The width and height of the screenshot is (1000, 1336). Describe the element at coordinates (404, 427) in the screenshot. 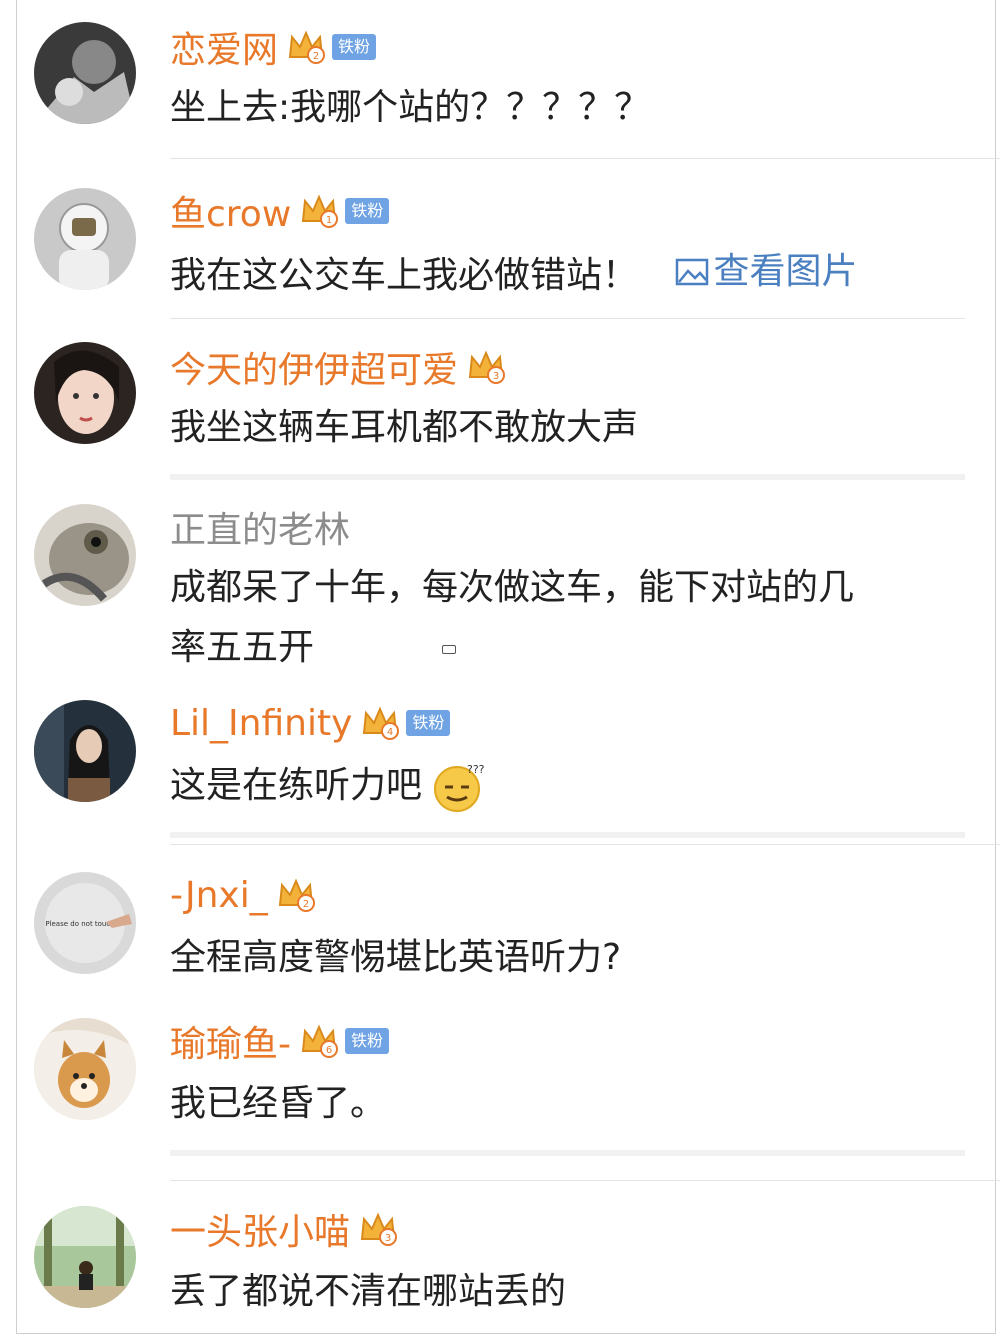

I see `comment-text: 我坐这辆车耳机都不敢放大声` at that location.